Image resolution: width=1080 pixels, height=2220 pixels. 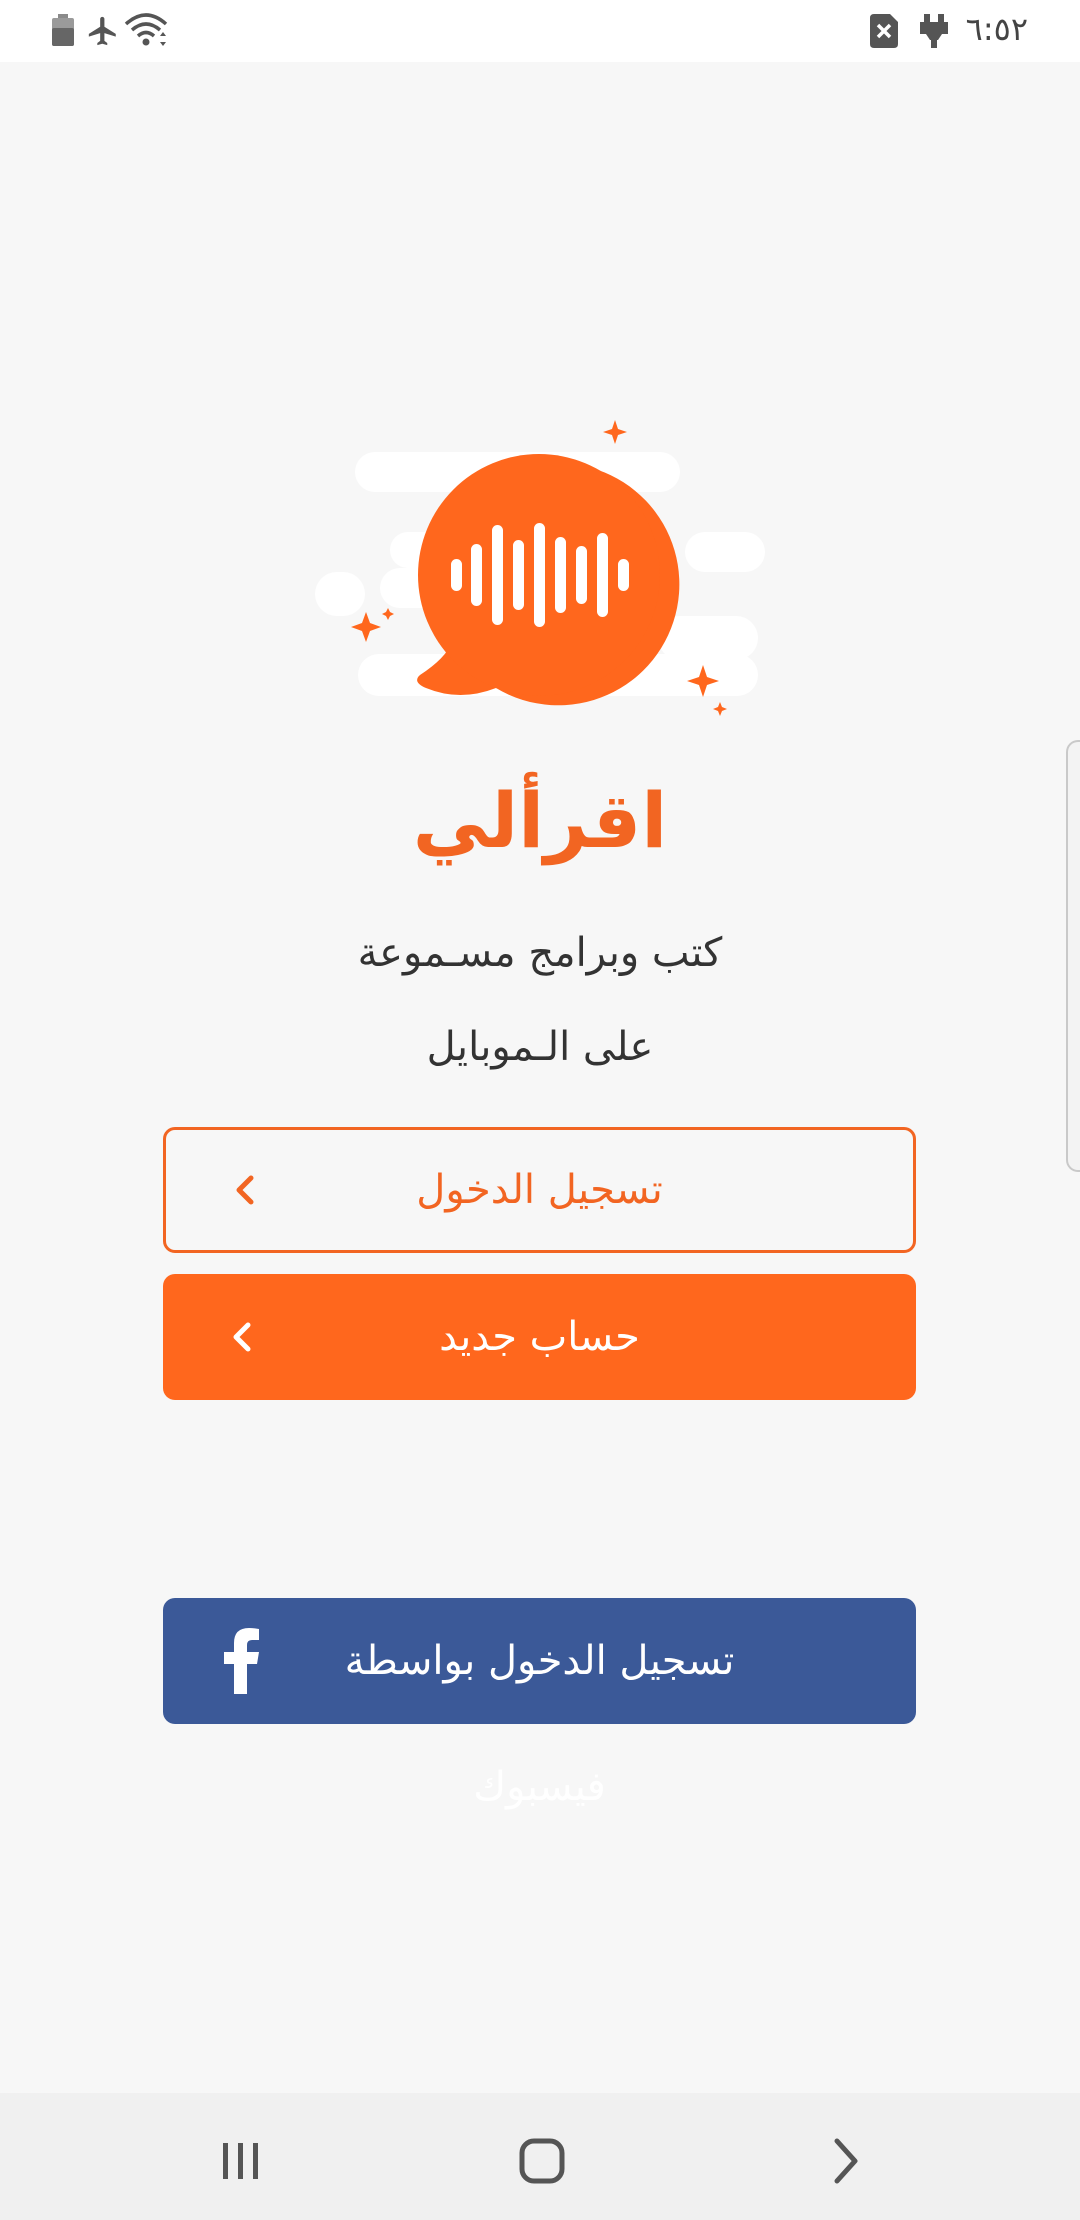 What do you see at coordinates (540, 953) in the screenshot?
I see `tagline-line-1: كتب وبرامج مسـموعة` at bounding box center [540, 953].